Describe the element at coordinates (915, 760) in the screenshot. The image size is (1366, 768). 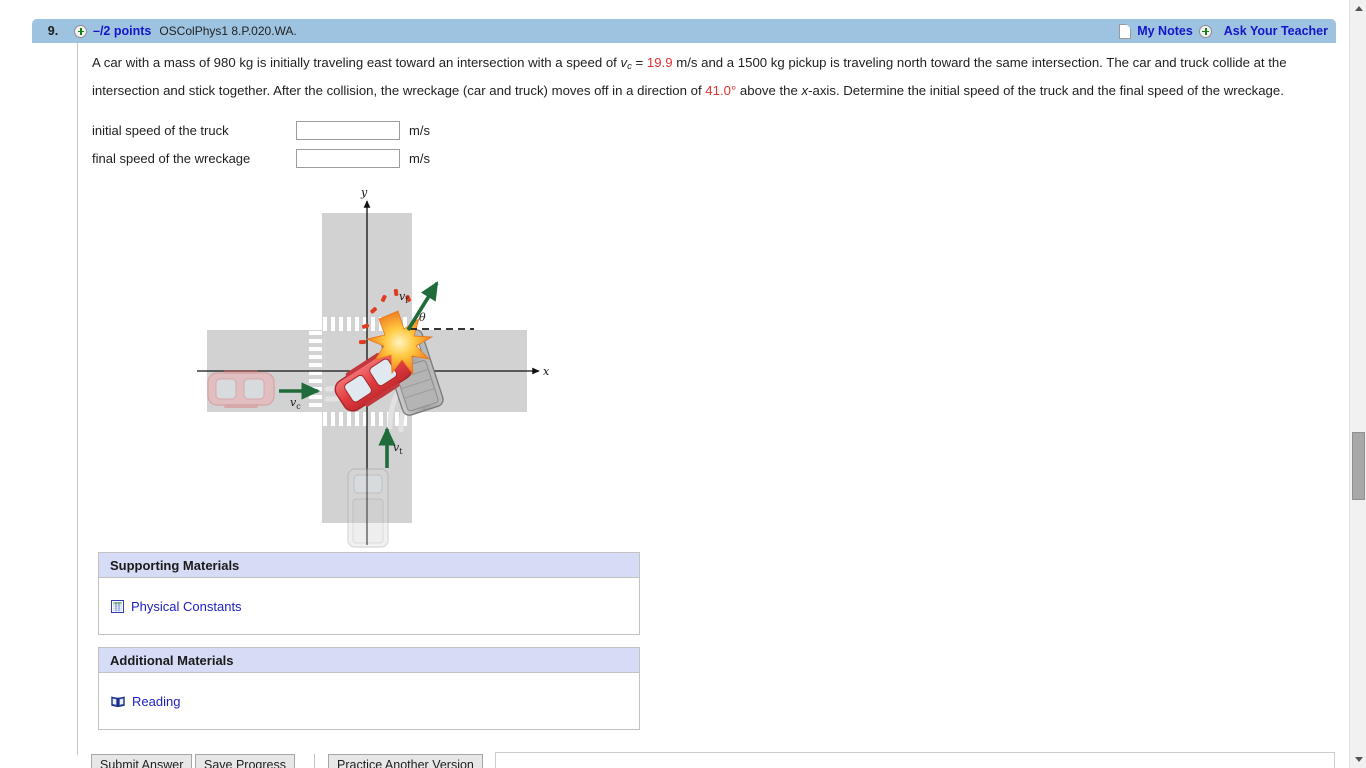
I see `response-panel` at that location.